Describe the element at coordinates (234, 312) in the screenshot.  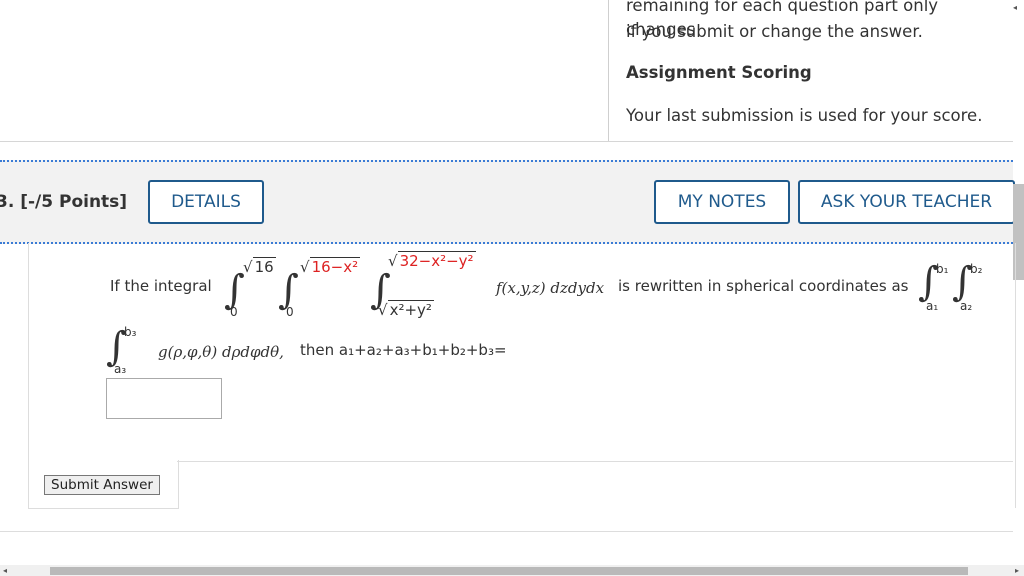
I see `lower-limit-1: 0` at that location.